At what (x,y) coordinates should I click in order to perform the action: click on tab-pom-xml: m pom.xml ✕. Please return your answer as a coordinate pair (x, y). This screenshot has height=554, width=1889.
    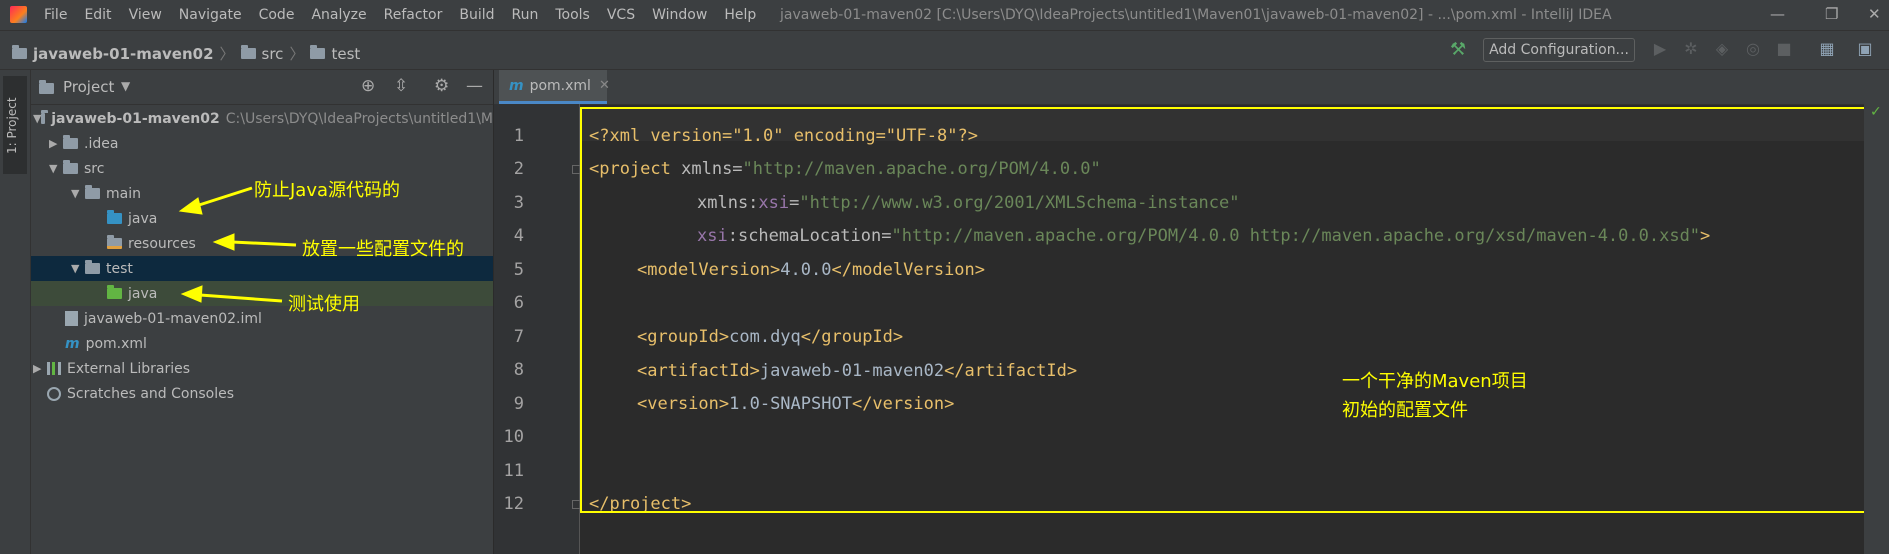
    Looking at the image, I should click on (554, 87).